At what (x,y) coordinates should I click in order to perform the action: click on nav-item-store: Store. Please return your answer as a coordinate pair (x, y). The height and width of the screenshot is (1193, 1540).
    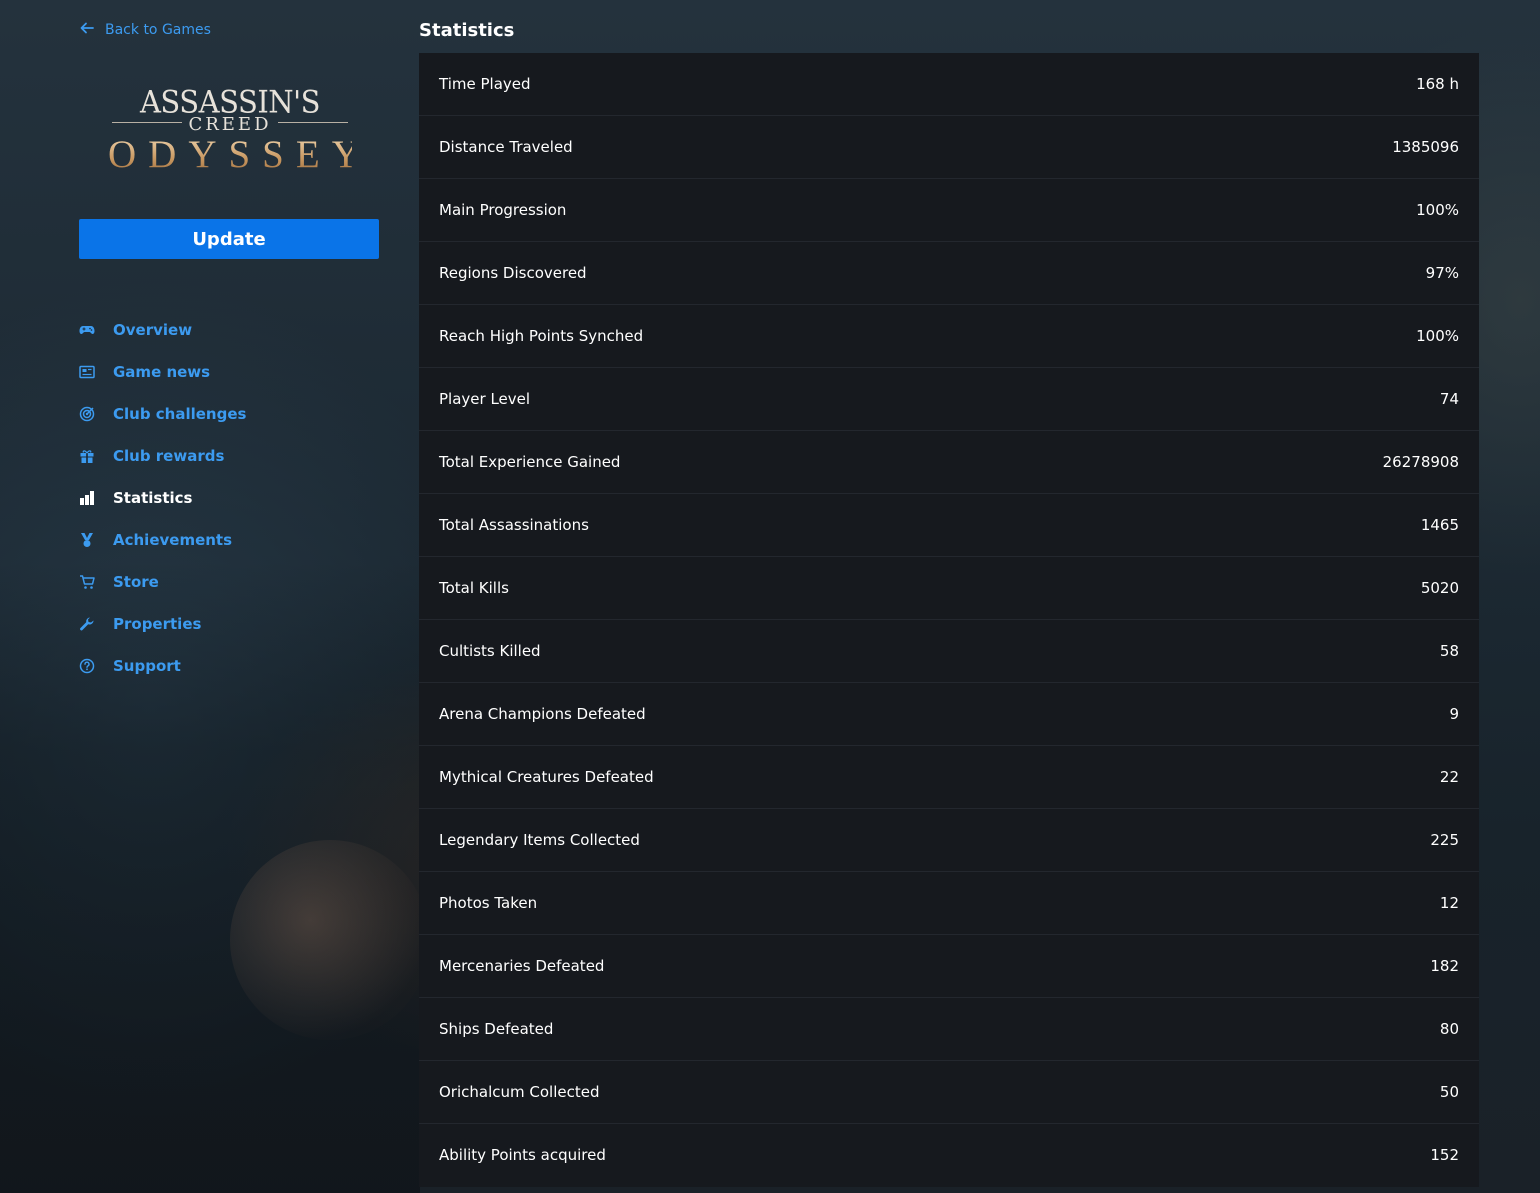
    Looking at the image, I should click on (239, 582).